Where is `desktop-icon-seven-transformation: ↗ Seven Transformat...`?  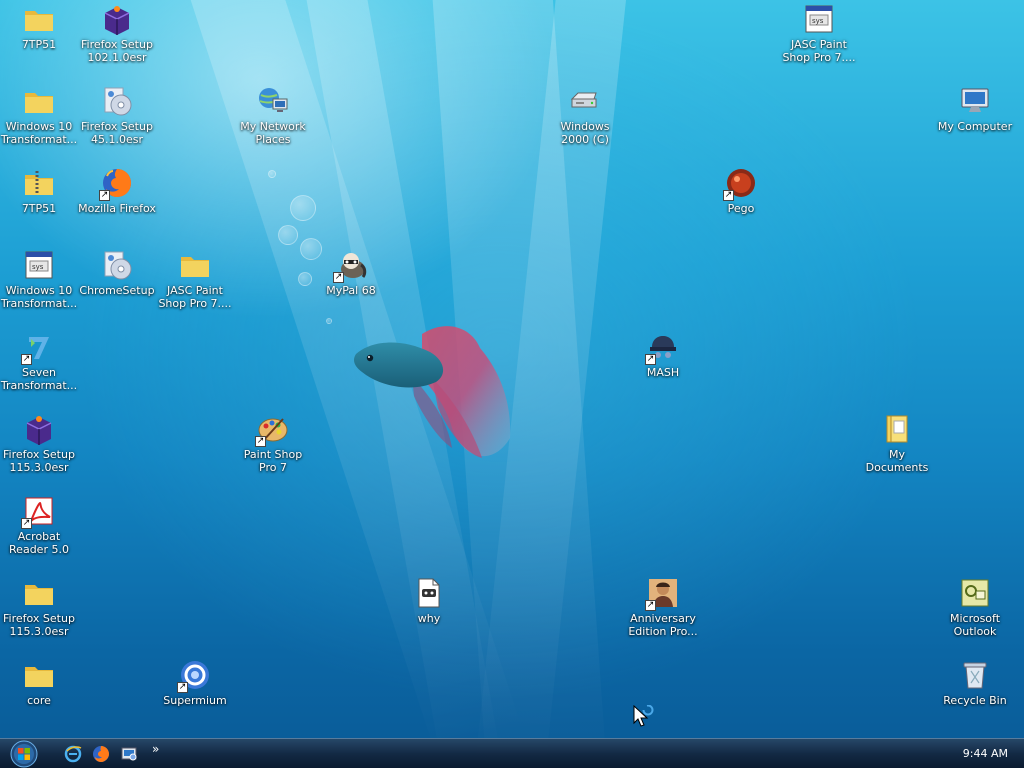 desktop-icon-seven-transformation: ↗ Seven Transformat... is located at coordinates (39, 361).